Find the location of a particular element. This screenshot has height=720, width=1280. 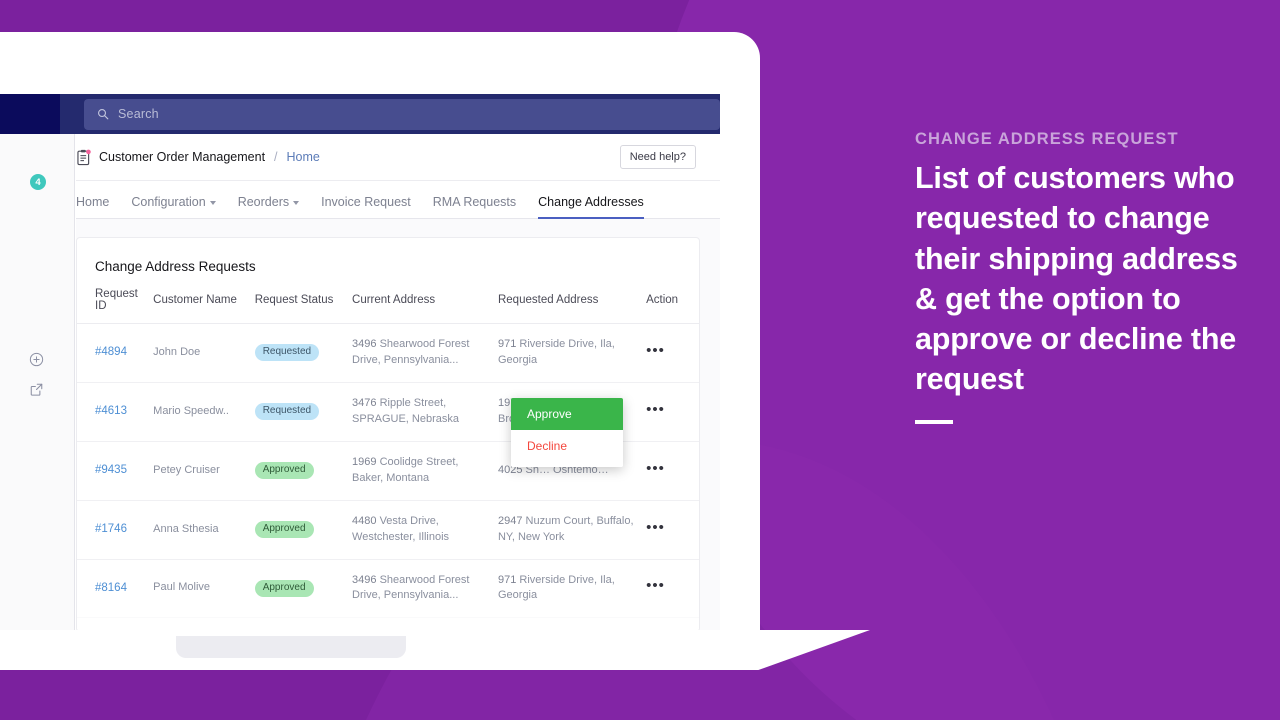

panel-eyebrow: CHANGE ADDRESS REQUEST is located at coordinates (1047, 139).